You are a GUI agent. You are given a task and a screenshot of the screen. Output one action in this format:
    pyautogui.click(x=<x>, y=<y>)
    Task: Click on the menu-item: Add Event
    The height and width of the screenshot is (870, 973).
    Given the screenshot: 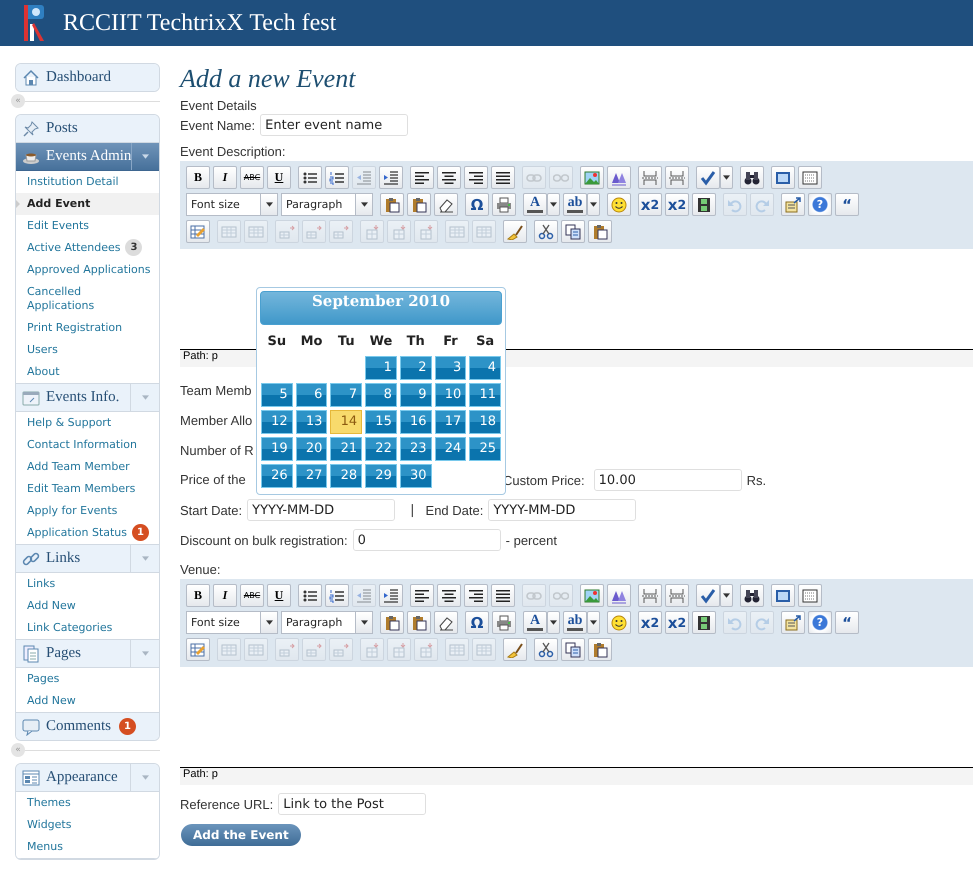 What is the action you would take?
    pyautogui.click(x=87, y=204)
    